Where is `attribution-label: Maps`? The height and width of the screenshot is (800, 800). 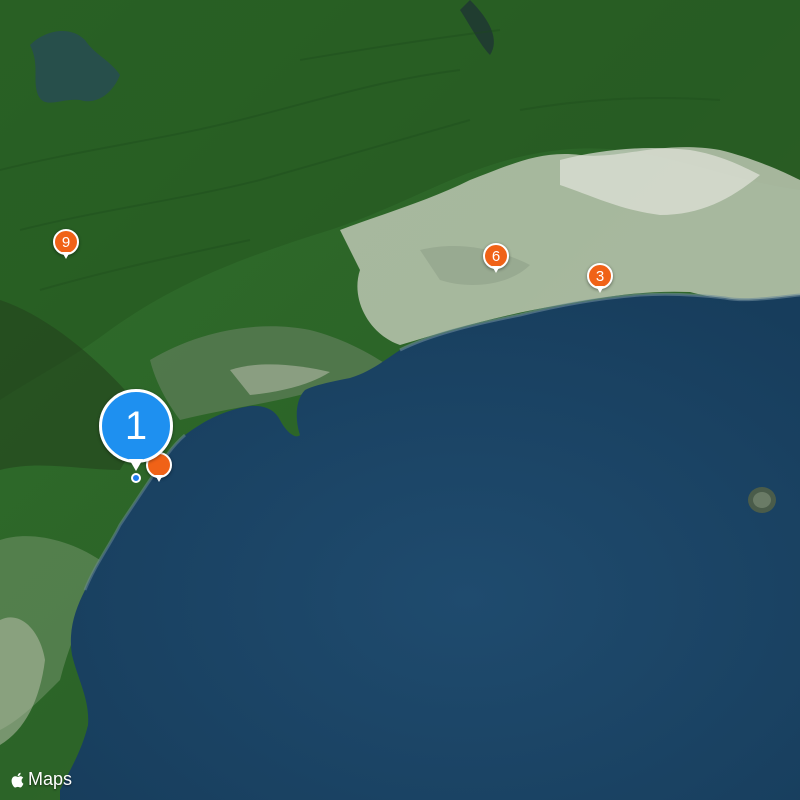
attribution-label: Maps is located at coordinates (50, 779).